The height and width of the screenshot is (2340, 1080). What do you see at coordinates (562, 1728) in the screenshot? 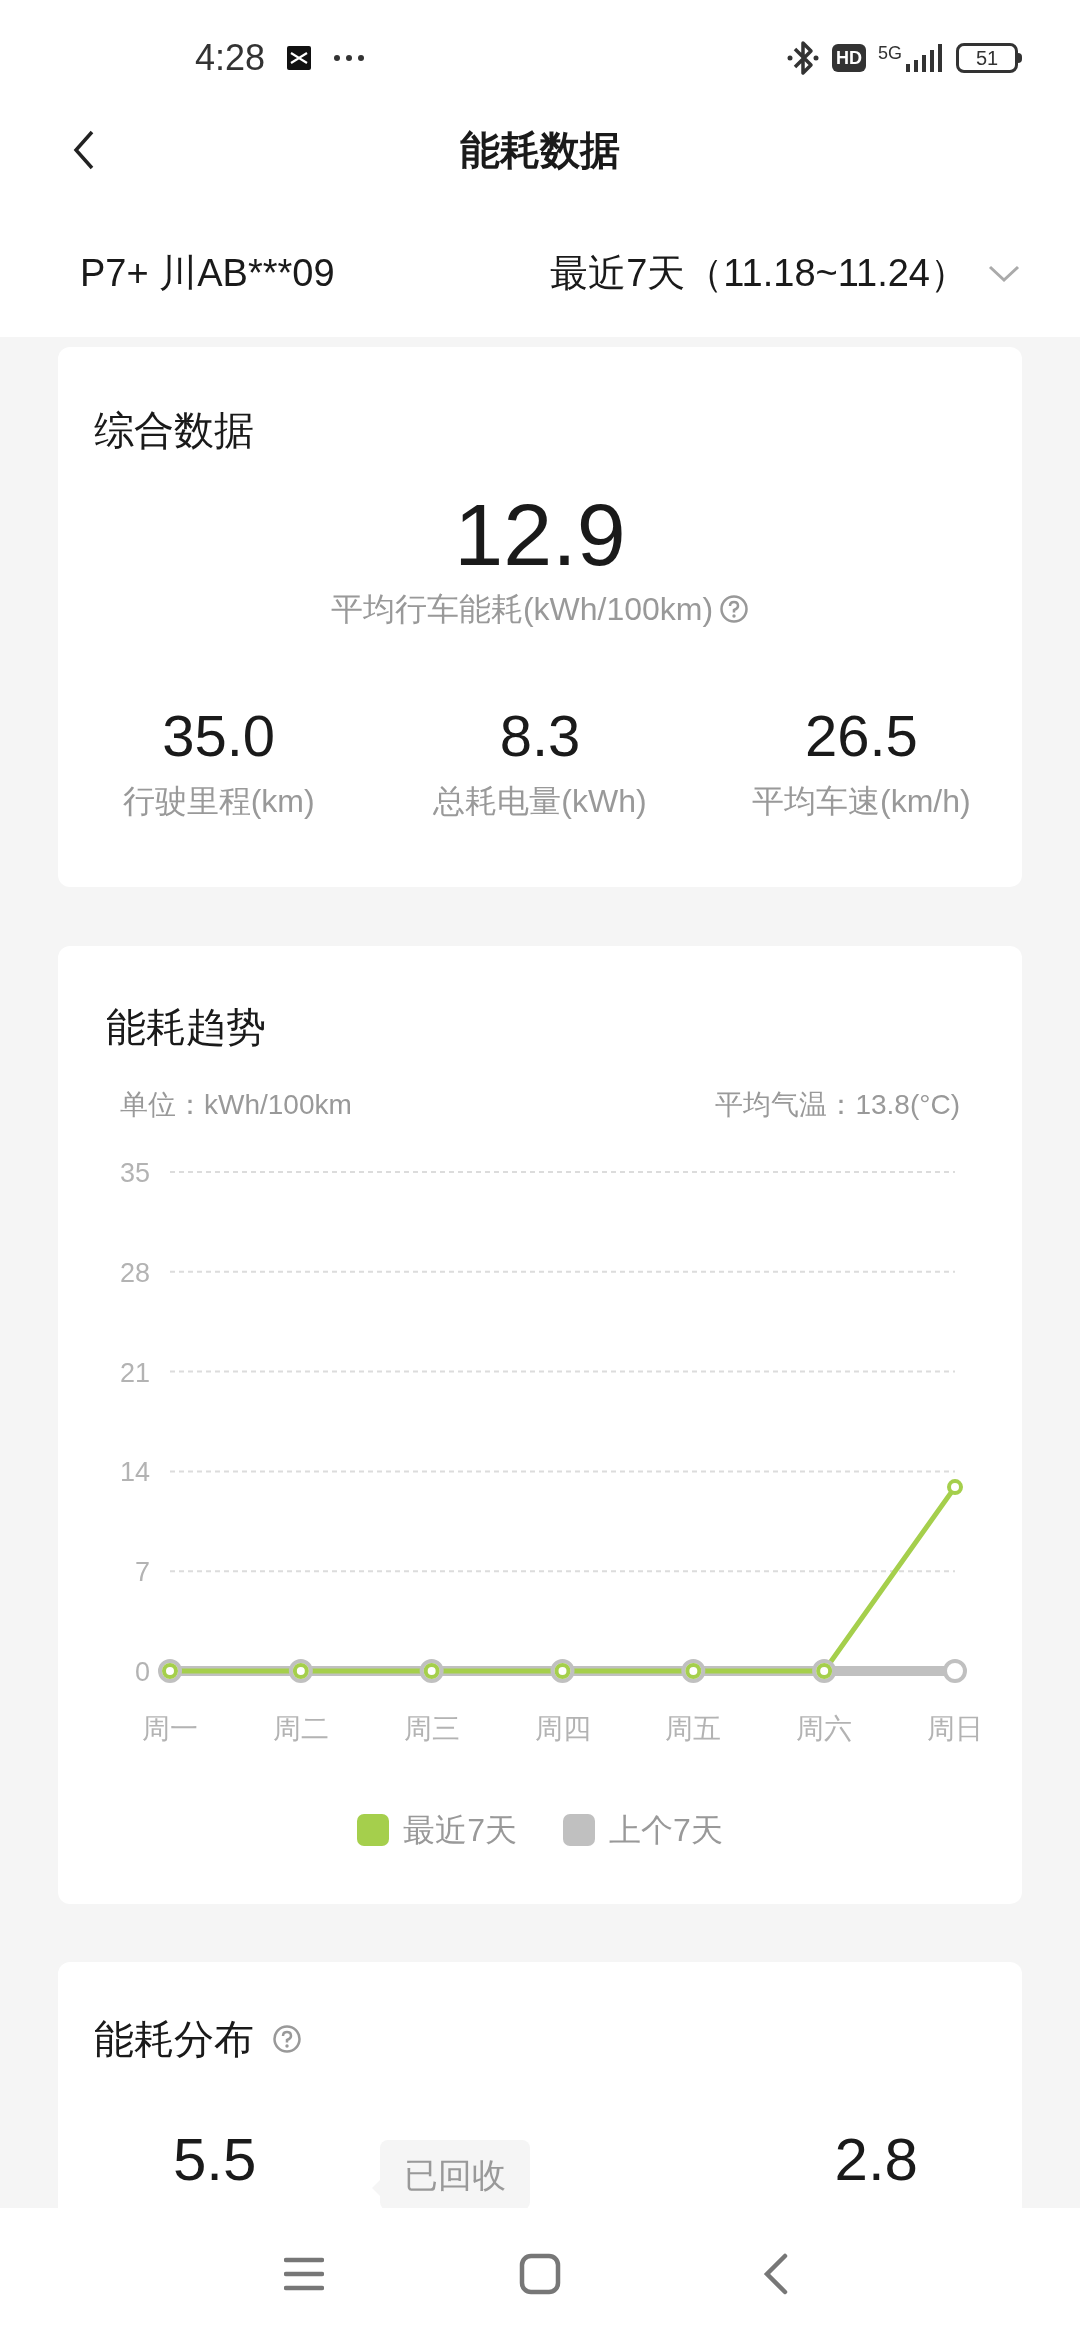
I see `x-tick-label: 周四` at bounding box center [562, 1728].